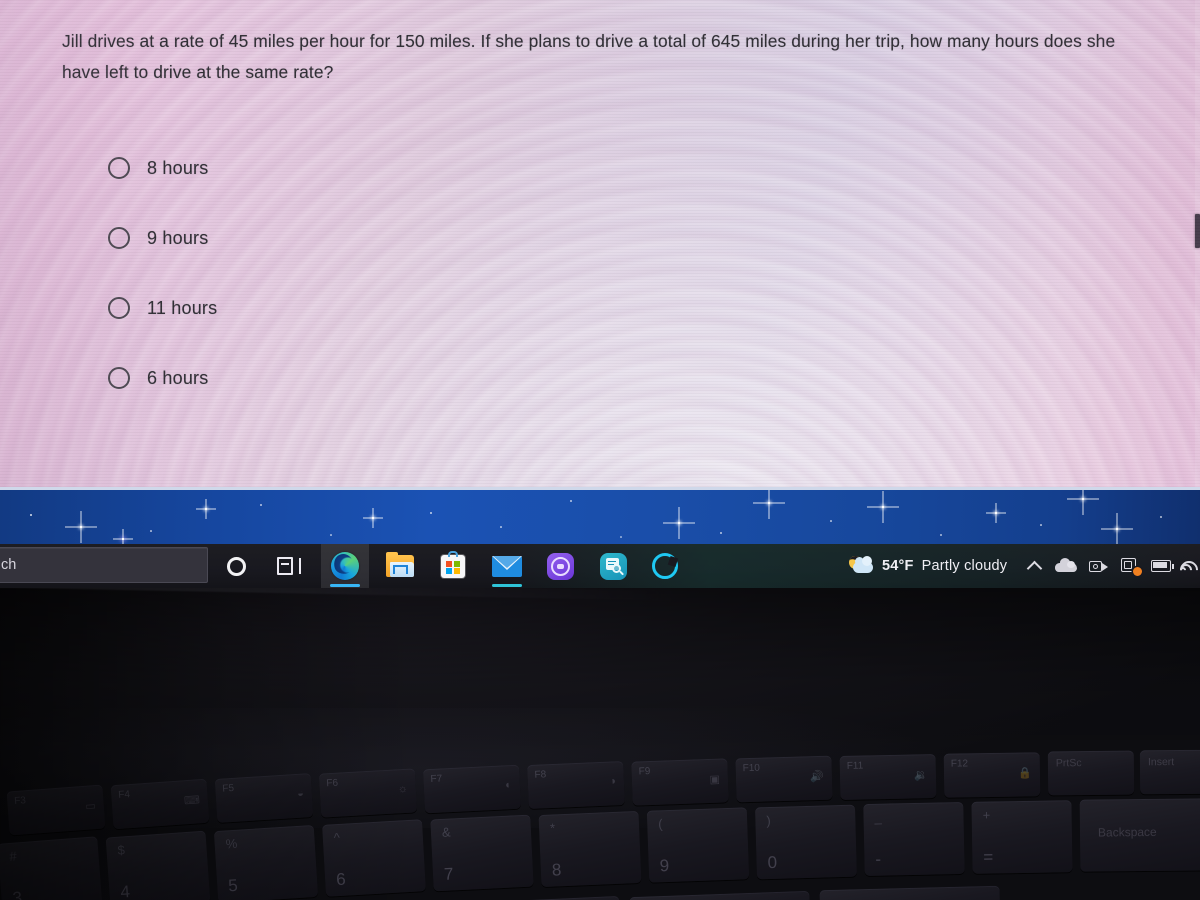 The image size is (1200, 900). I want to click on tray-camera, so click(1098, 566).